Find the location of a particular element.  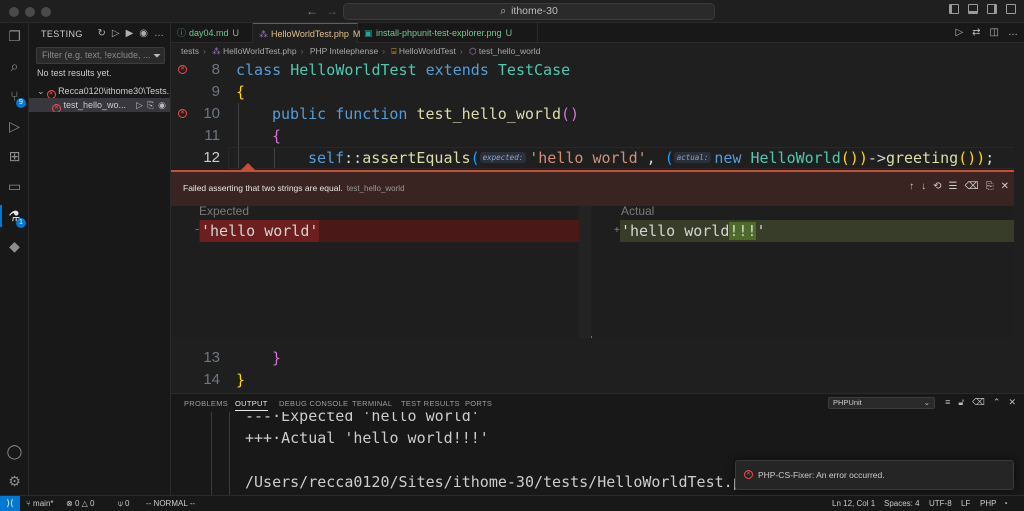

tab-install-png: ▣ install-phpunit-test-explorer.png U is located at coordinates (448, 33).